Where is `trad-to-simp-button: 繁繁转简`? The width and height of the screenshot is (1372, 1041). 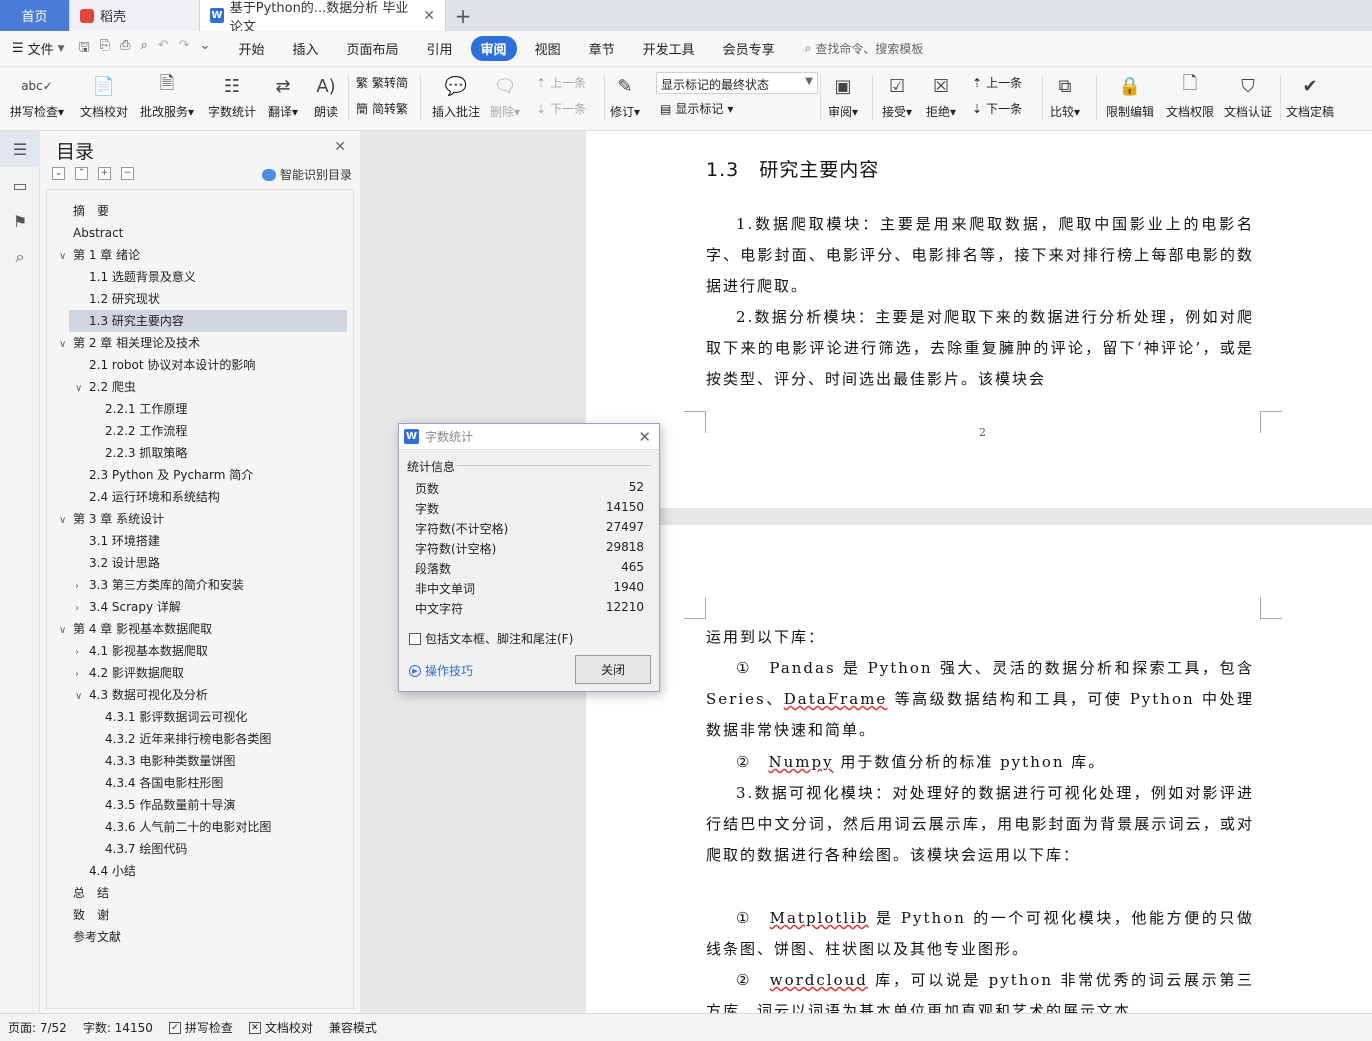
trad-to-simp-button: 繁繁转简 is located at coordinates (382, 82).